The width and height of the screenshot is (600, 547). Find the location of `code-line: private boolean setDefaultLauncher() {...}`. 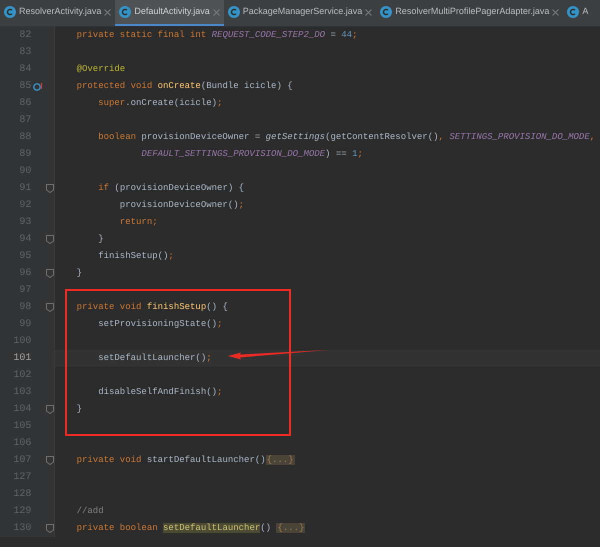

code-line: private boolean setDefaultLauncher() {...} is located at coordinates (191, 528).